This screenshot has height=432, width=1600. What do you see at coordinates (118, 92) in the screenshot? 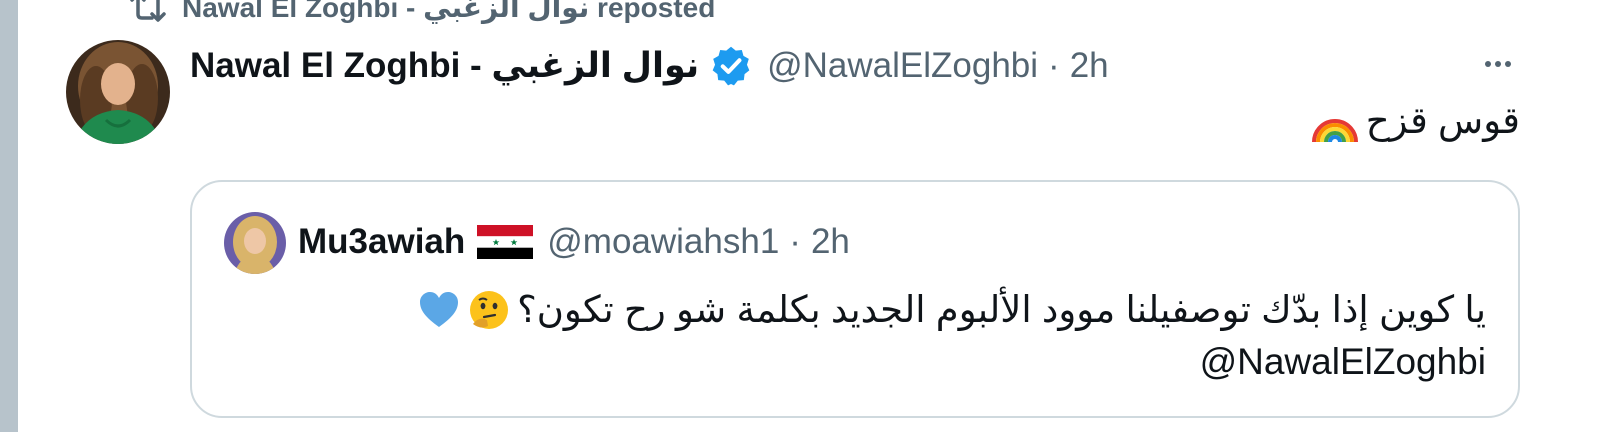
I see `author-avatar` at bounding box center [118, 92].